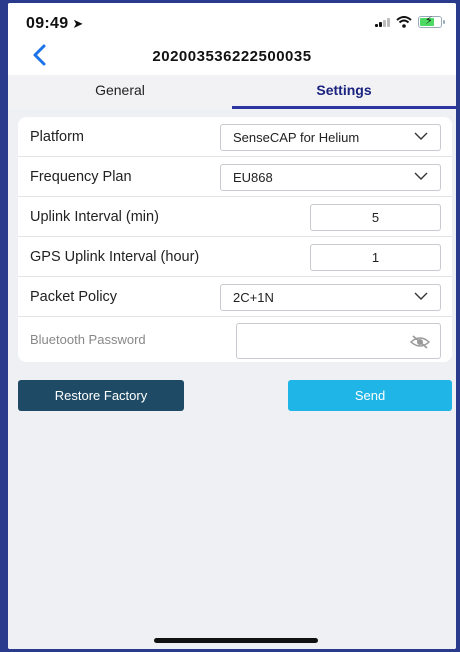 The image size is (460, 652). I want to click on packet-policy-row: Packet Policy 2C+1N, so click(235, 297).